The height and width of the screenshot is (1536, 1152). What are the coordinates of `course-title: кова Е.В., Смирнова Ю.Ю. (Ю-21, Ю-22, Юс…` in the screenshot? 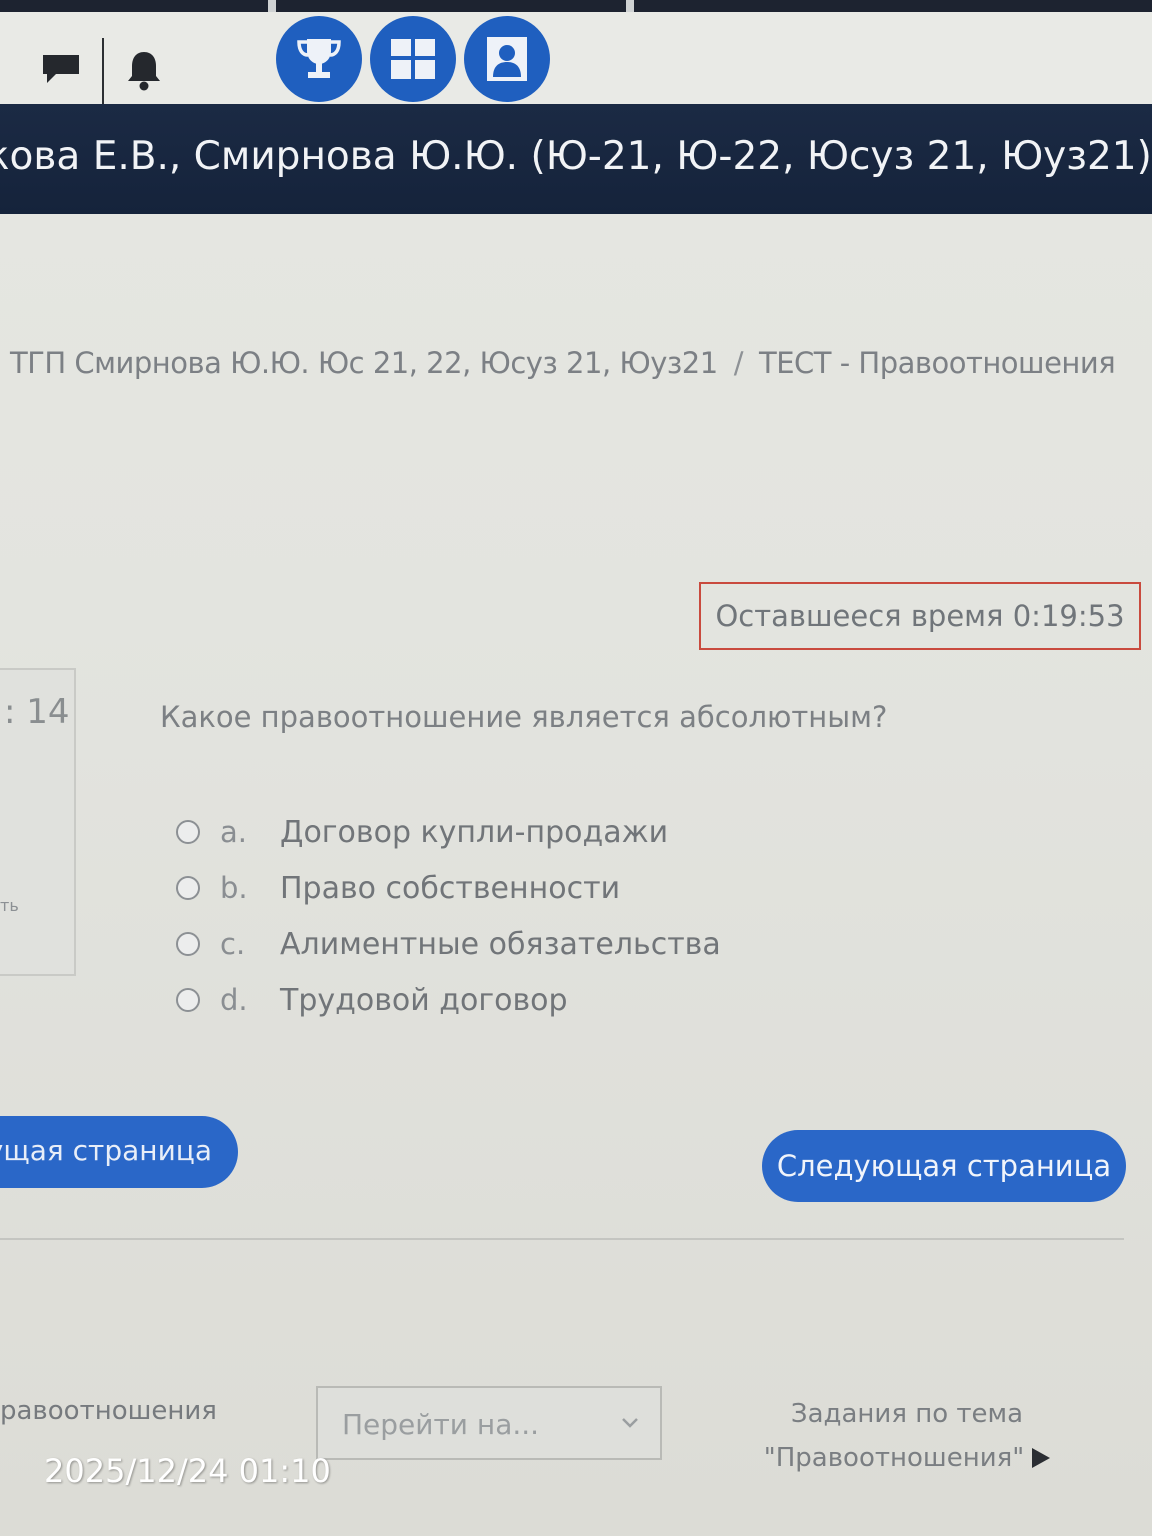 It's located at (576, 156).